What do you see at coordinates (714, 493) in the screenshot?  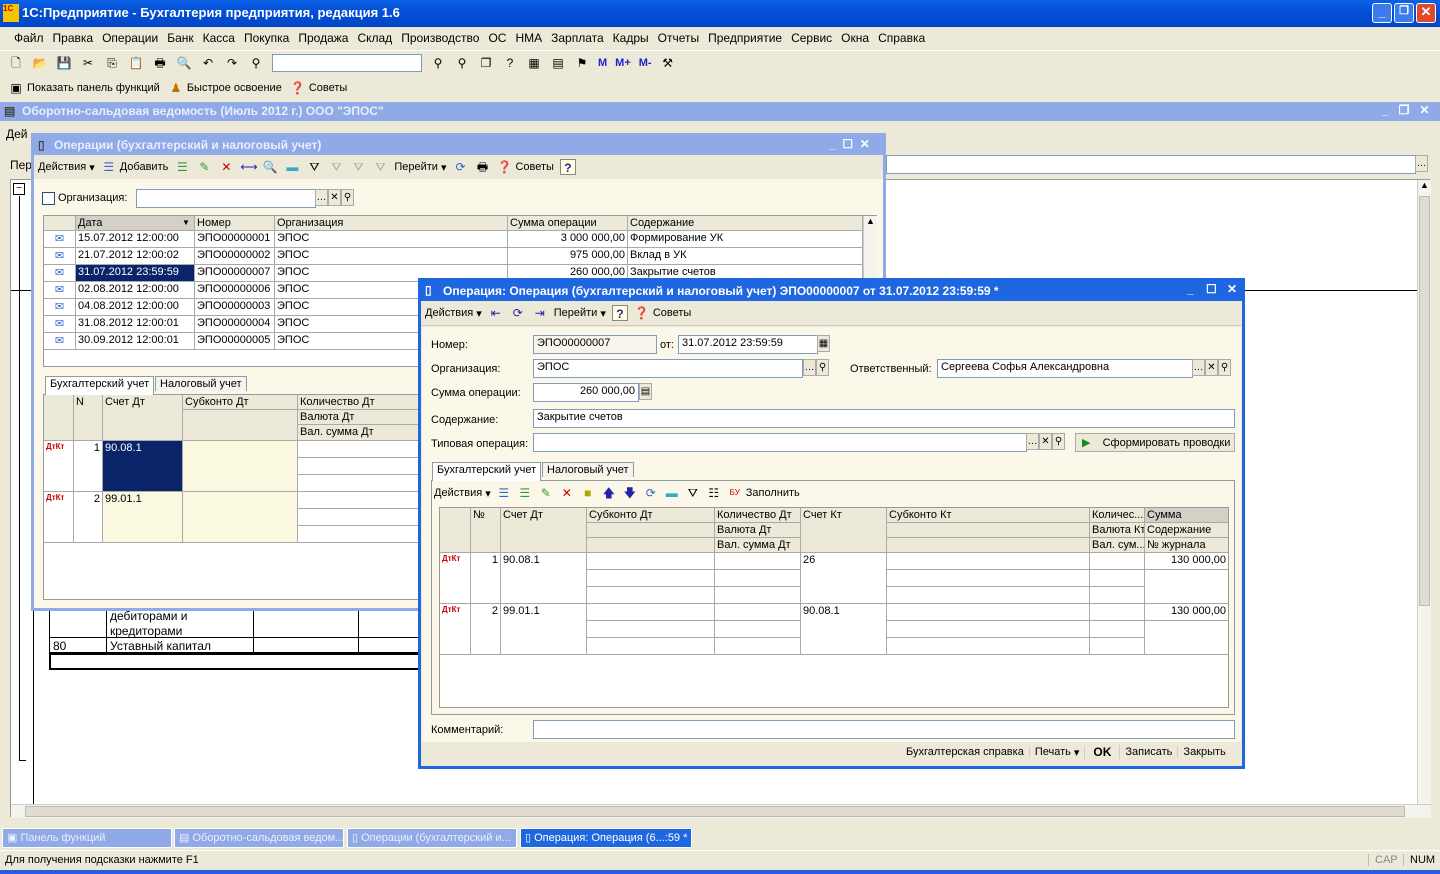 I see `sort-icon: ☷` at bounding box center [714, 493].